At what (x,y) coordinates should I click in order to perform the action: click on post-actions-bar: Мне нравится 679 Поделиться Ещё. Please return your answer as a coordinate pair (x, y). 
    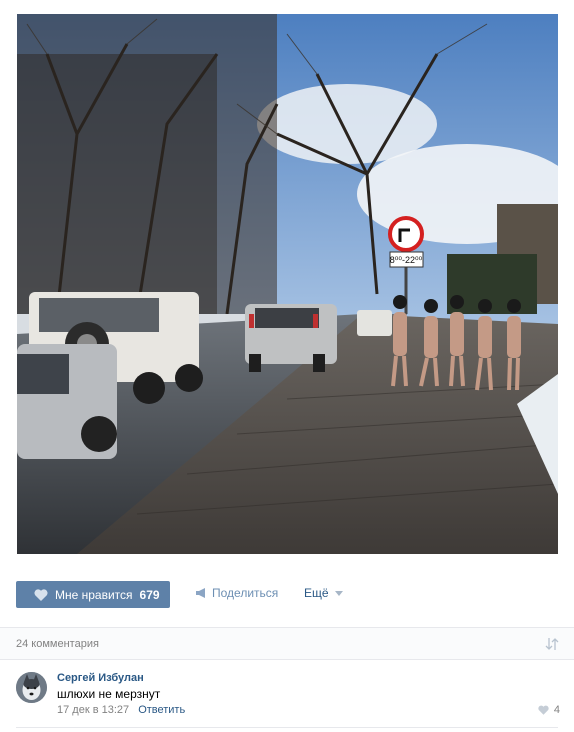
    Looking at the image, I should click on (287, 594).